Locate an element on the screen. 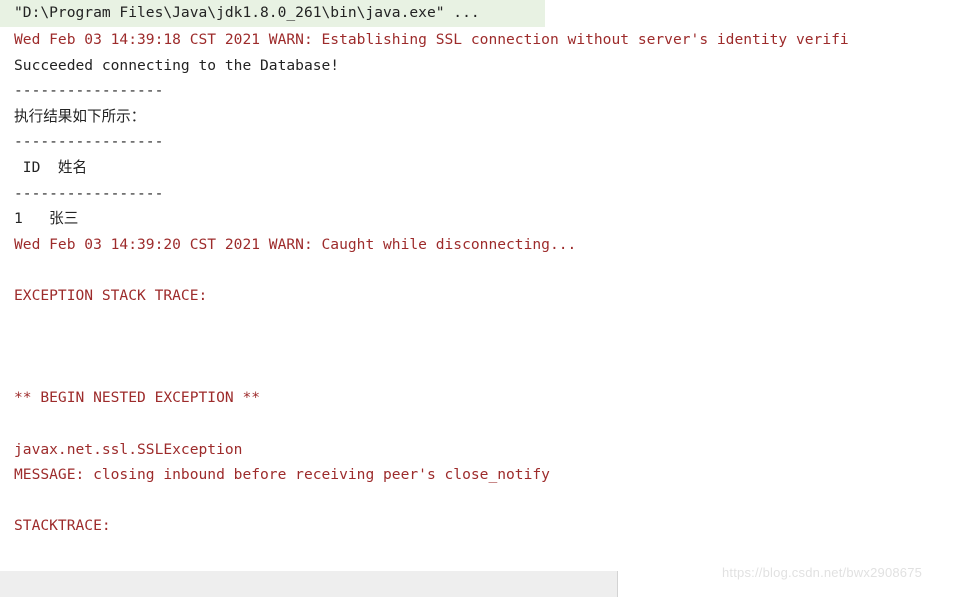 The width and height of the screenshot is (963, 599). console-line-text: ID 姓名 is located at coordinates (51, 167).